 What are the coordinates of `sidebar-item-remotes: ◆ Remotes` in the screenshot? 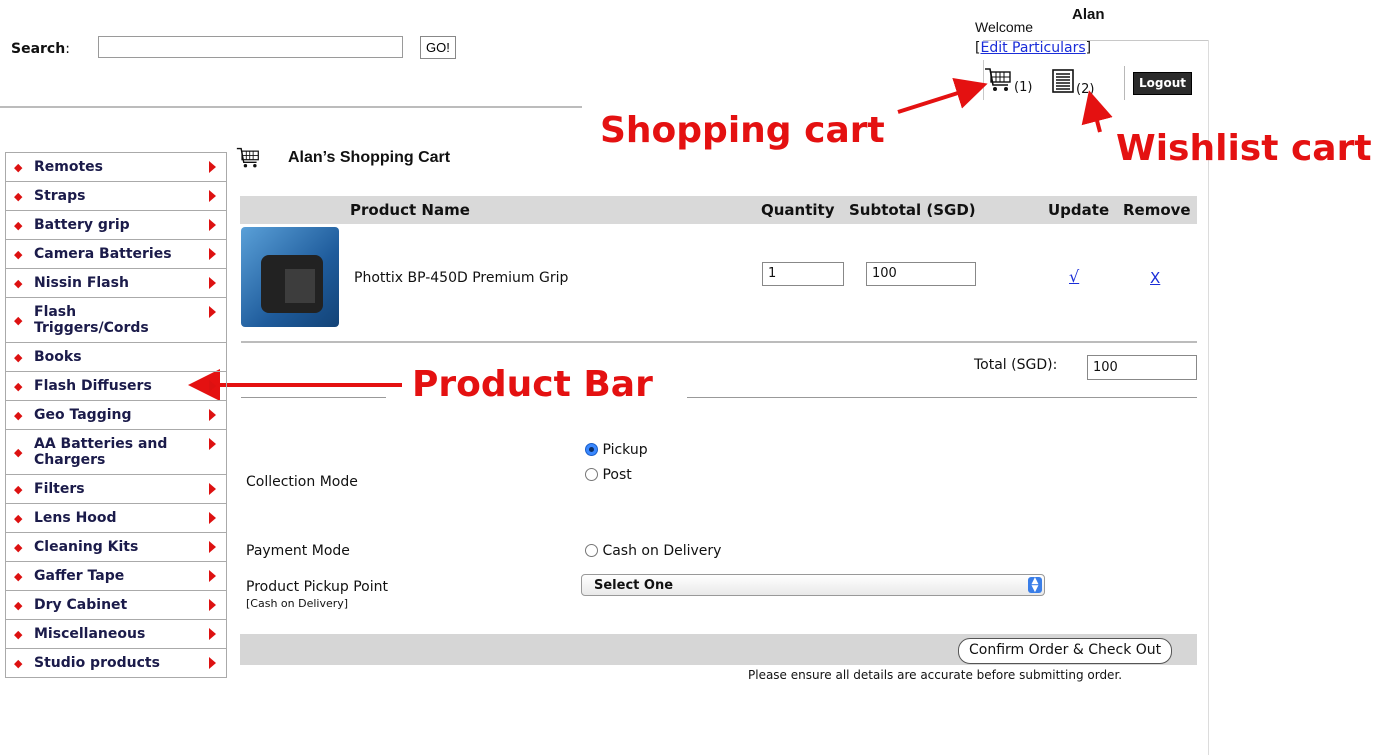 It's located at (116, 167).